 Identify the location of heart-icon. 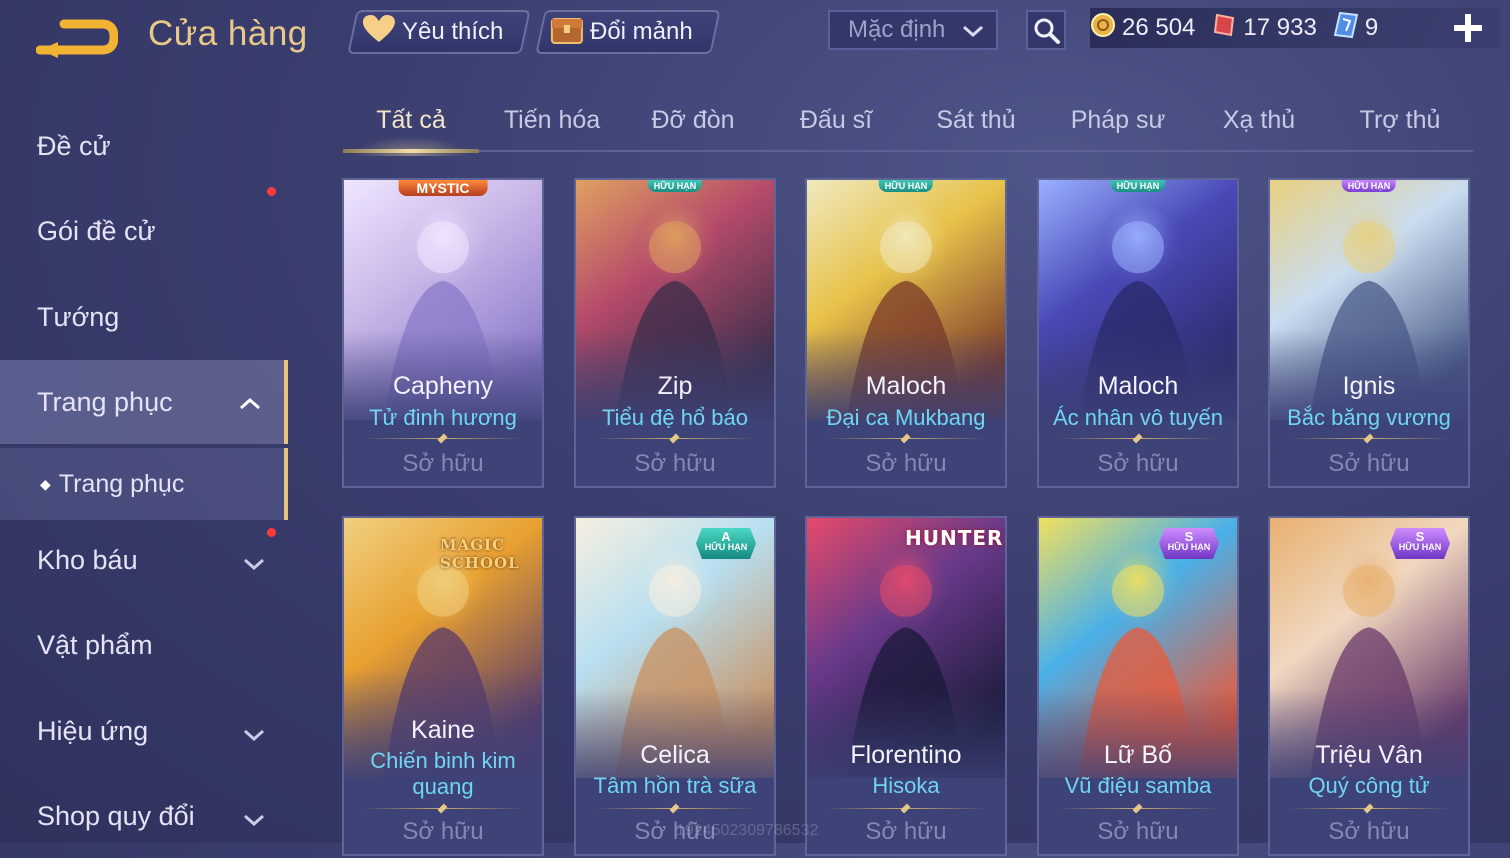
(379, 32).